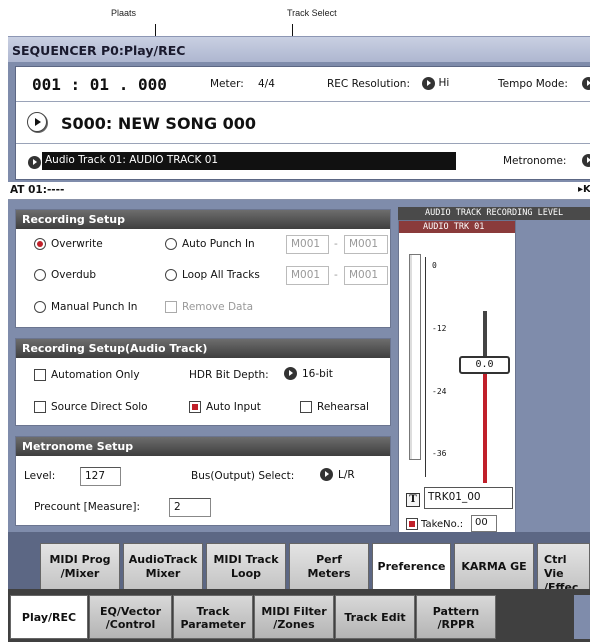 The image size is (590, 642). Describe the element at coordinates (299, 191) in the screenshot. I see `track-status-bar: AT 01:---- ▸K` at that location.